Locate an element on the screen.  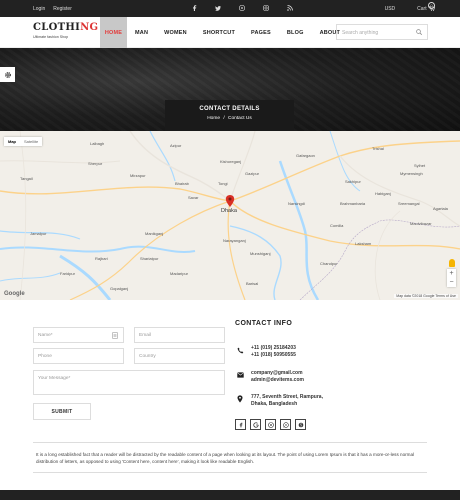
email-field: Email is located at coordinates (179, 335).